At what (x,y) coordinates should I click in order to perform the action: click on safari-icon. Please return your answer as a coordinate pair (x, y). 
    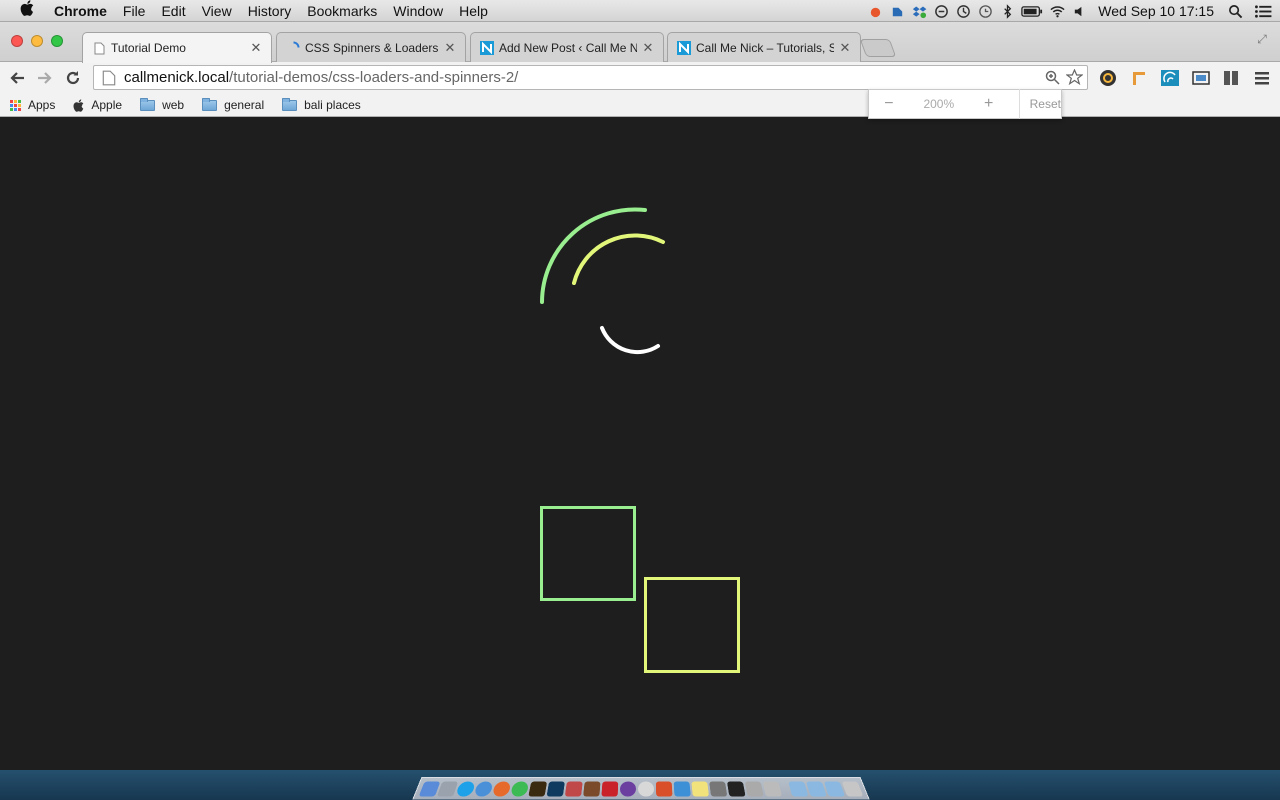
    Looking at the image, I should click on (483, 789).